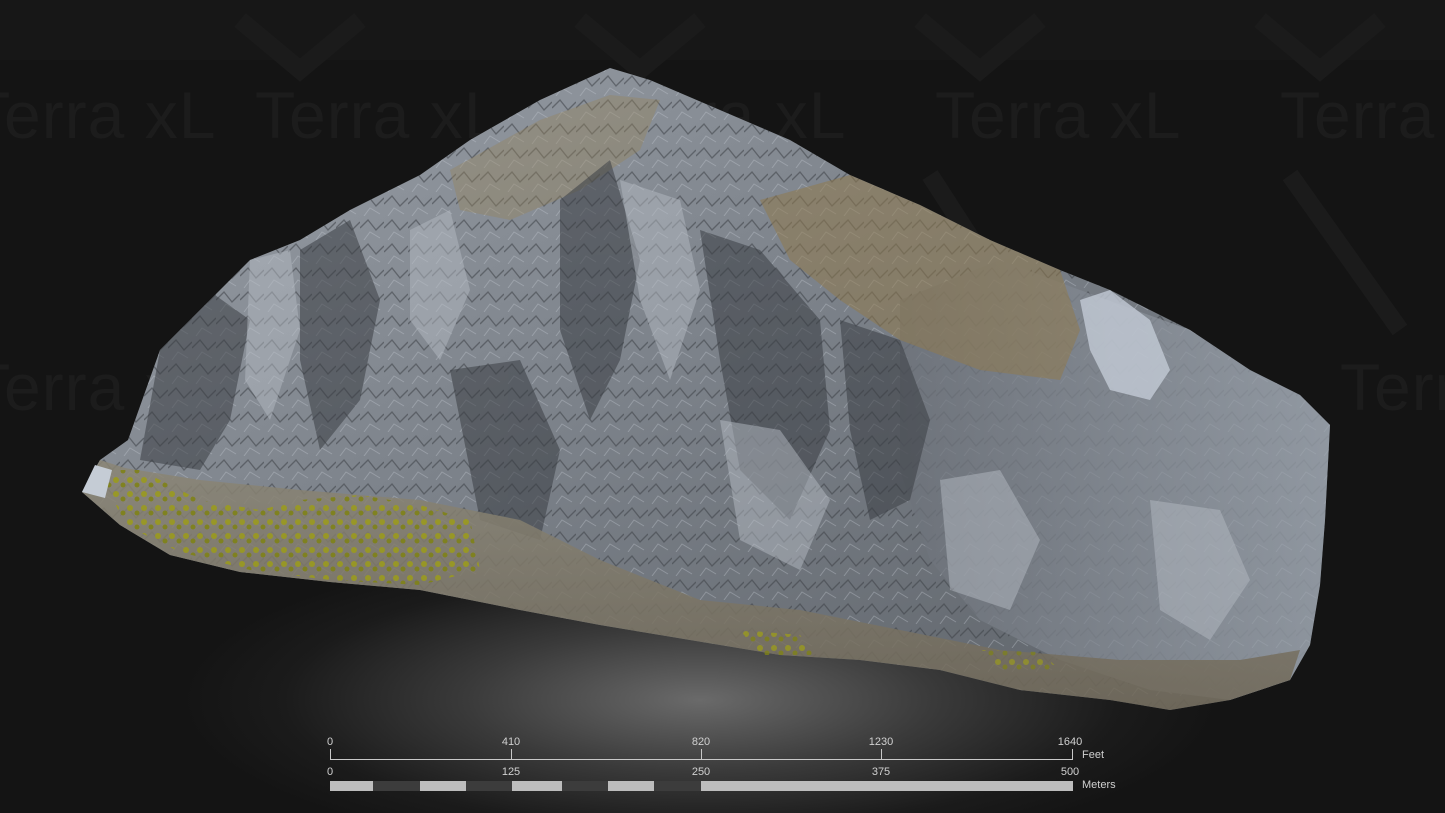 Image resolution: width=1445 pixels, height=813 pixels. Describe the element at coordinates (701, 742) in the screenshot. I see `feet-tick-label: 820` at that location.